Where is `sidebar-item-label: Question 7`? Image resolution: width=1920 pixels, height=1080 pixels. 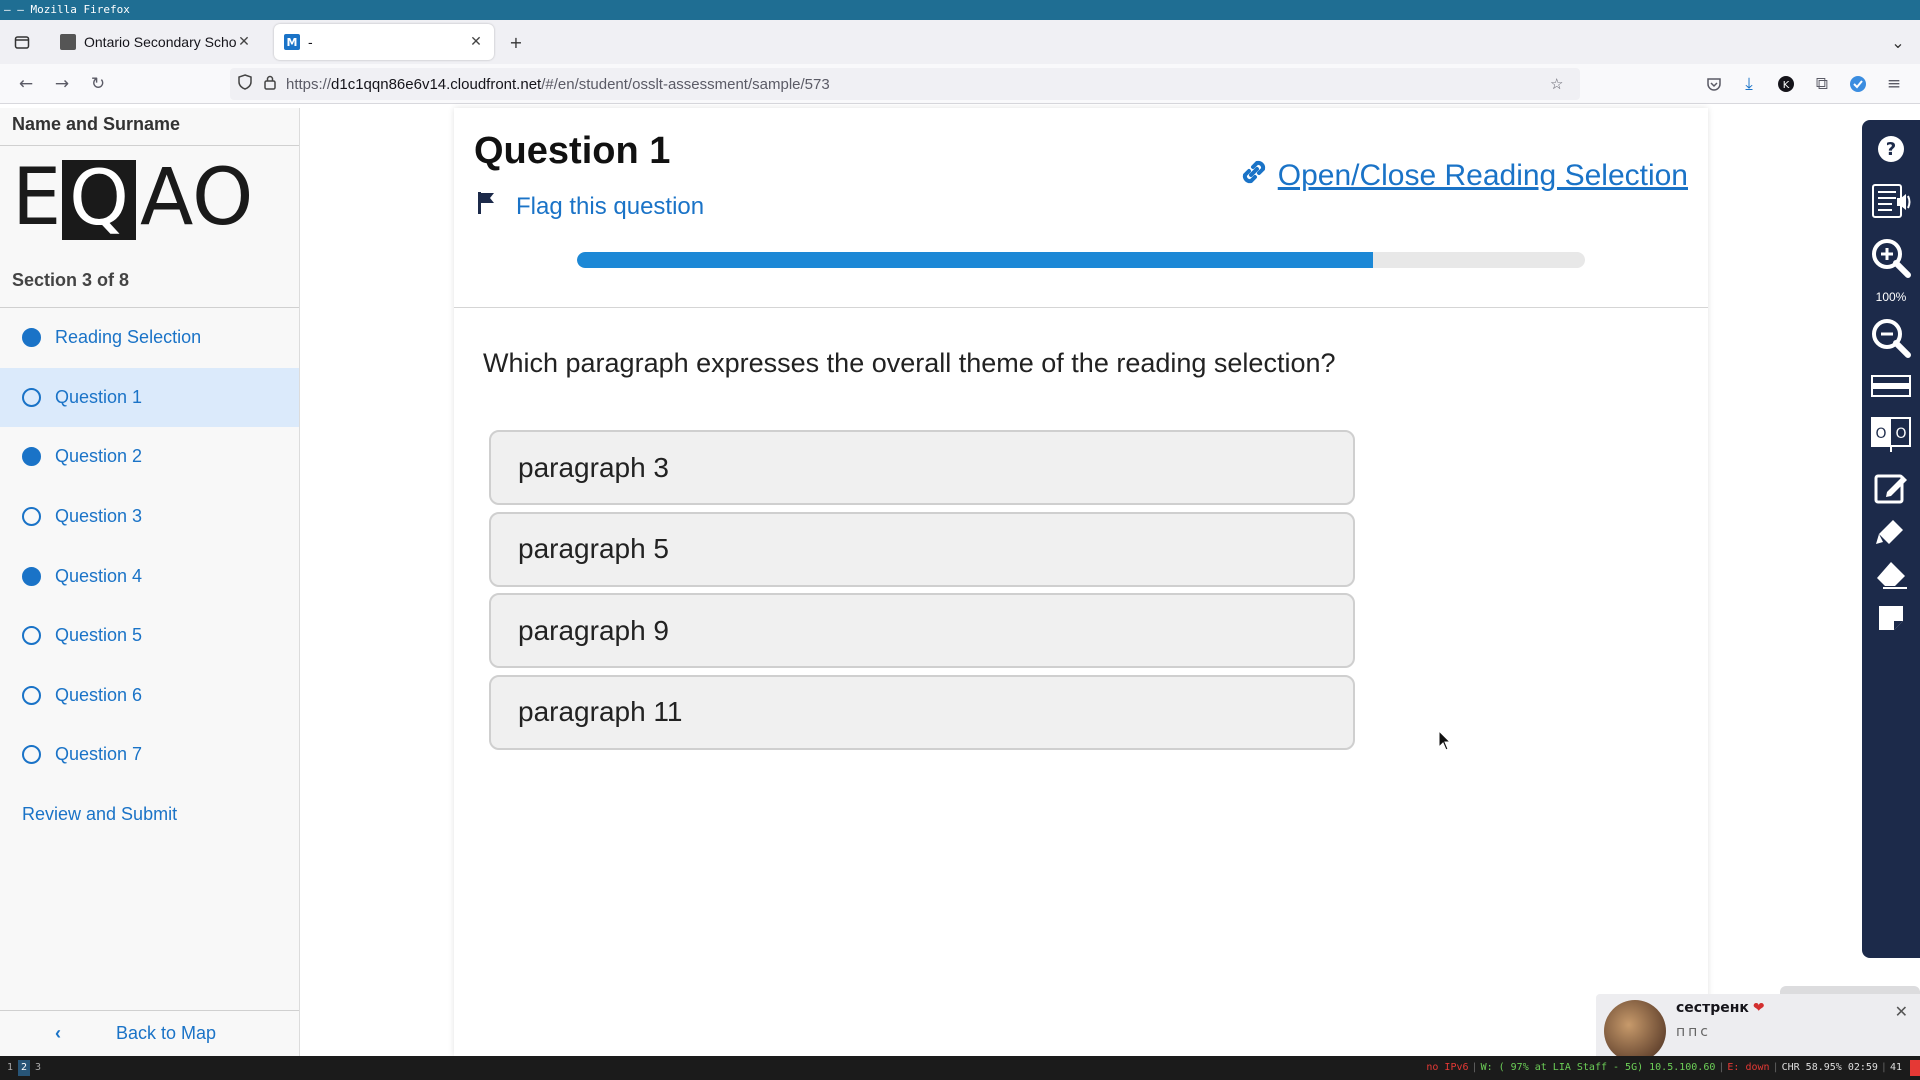 sidebar-item-label: Question 7 is located at coordinates (99, 754).